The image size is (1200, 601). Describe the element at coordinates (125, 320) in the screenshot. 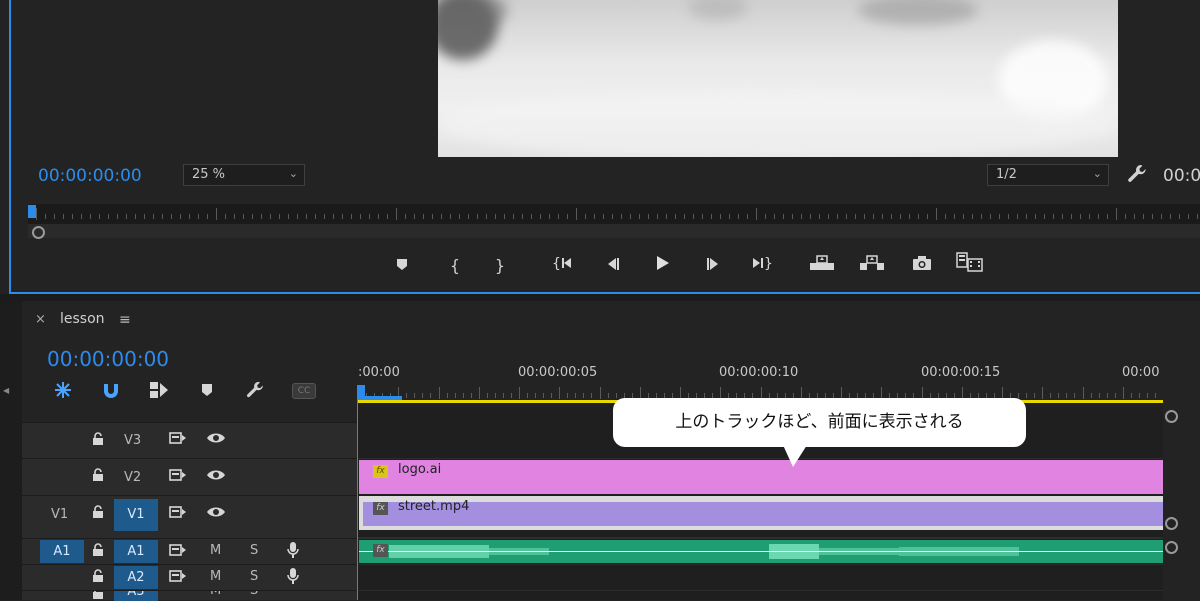

I see `panel-menu-icon: ≡` at that location.